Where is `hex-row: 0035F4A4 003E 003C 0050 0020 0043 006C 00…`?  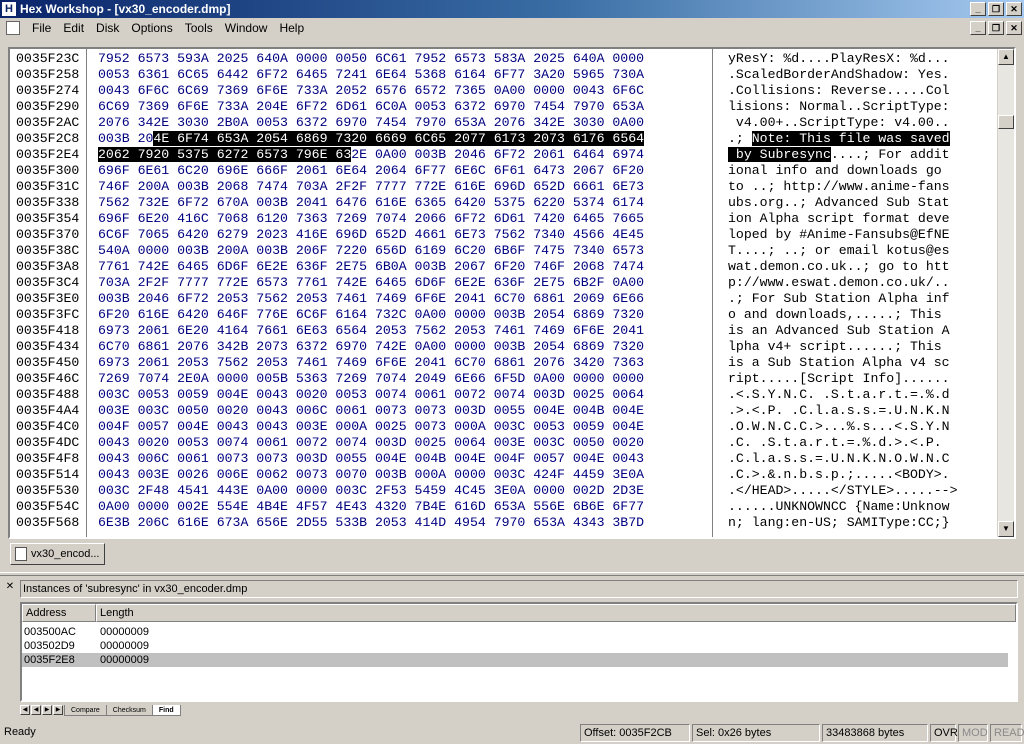
hex-row: 0035F4A4 003E 003C 0050 0020 0043 006C 00… is located at coordinates (506, 411).